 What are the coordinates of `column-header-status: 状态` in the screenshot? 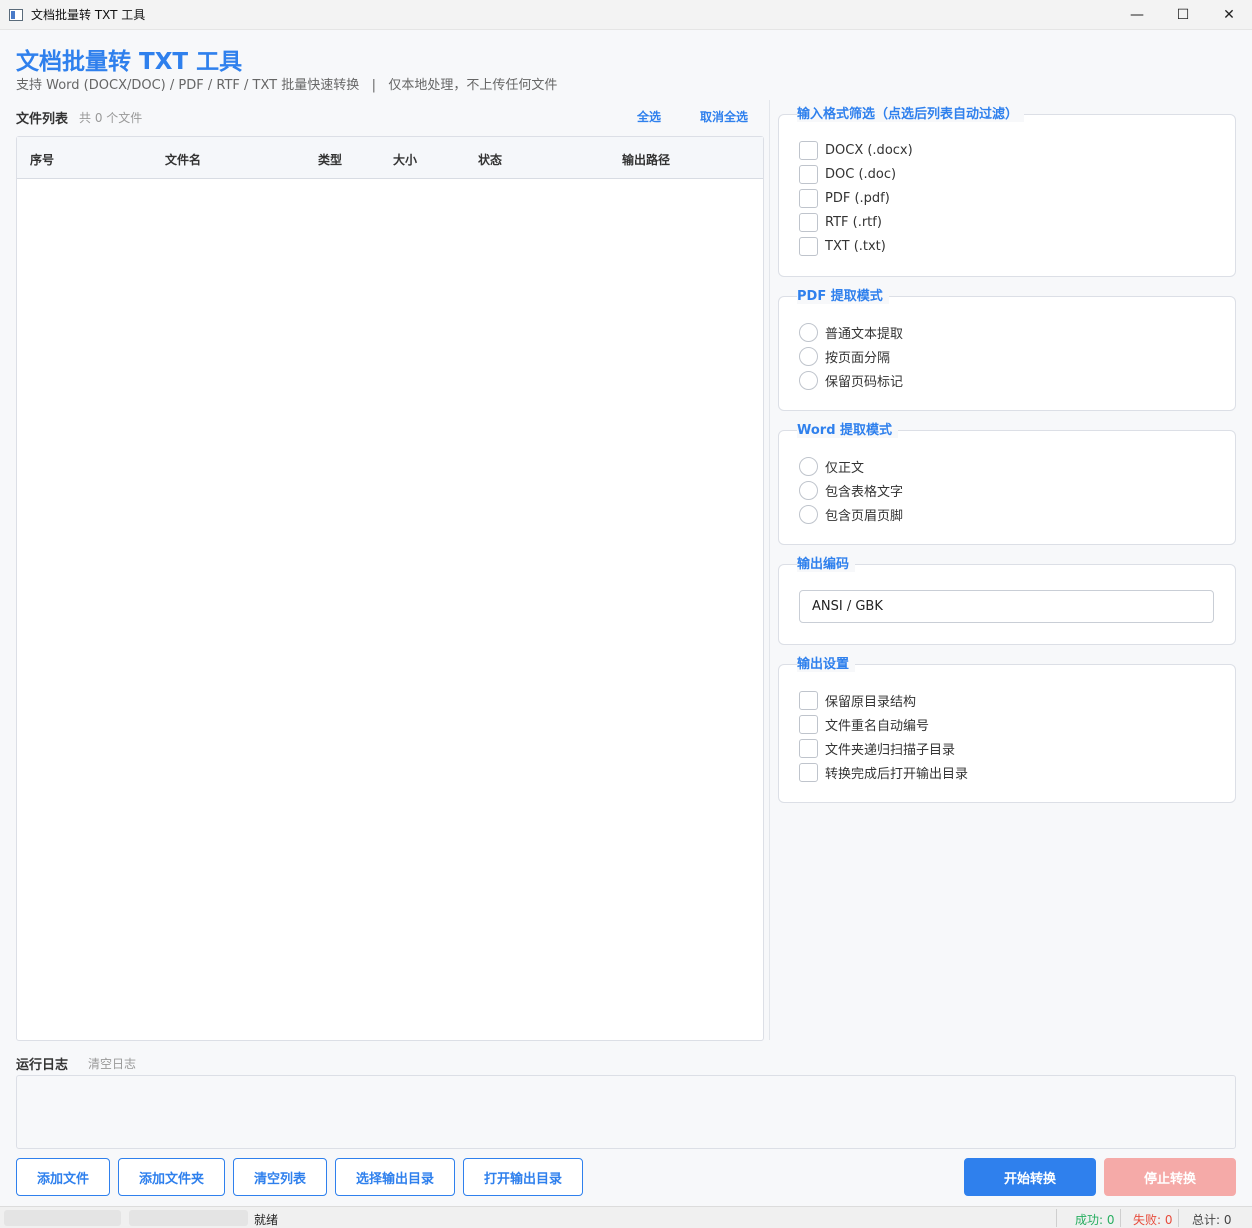 It's located at (490, 159).